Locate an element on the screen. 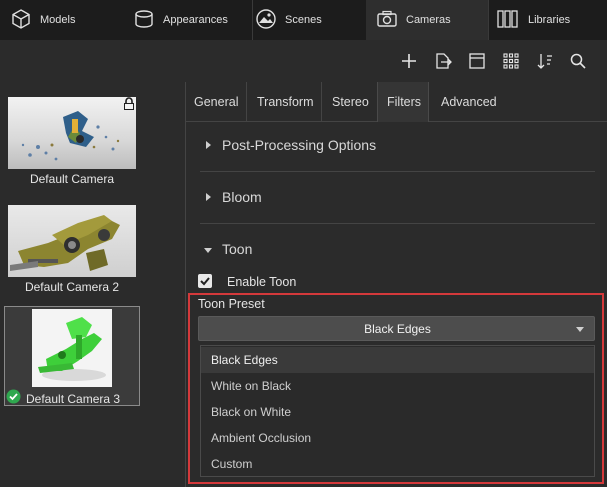 Image resolution: width=607 pixels, height=487 pixels. toon-preset-select: Black Edges is located at coordinates (396, 328).